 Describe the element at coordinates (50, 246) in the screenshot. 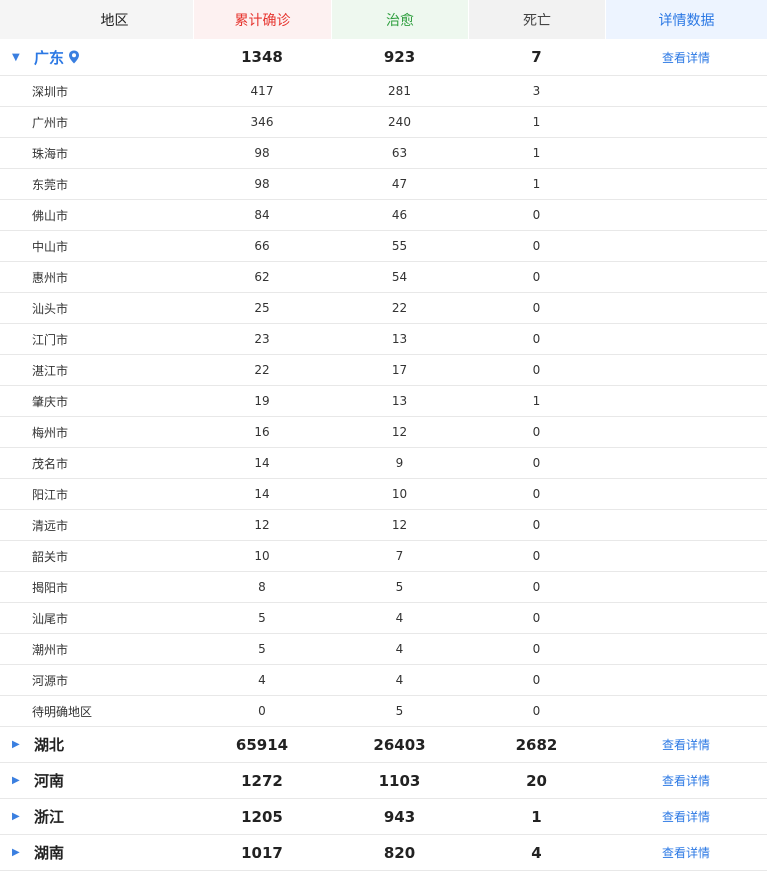

I see `city-name: 中山市` at that location.